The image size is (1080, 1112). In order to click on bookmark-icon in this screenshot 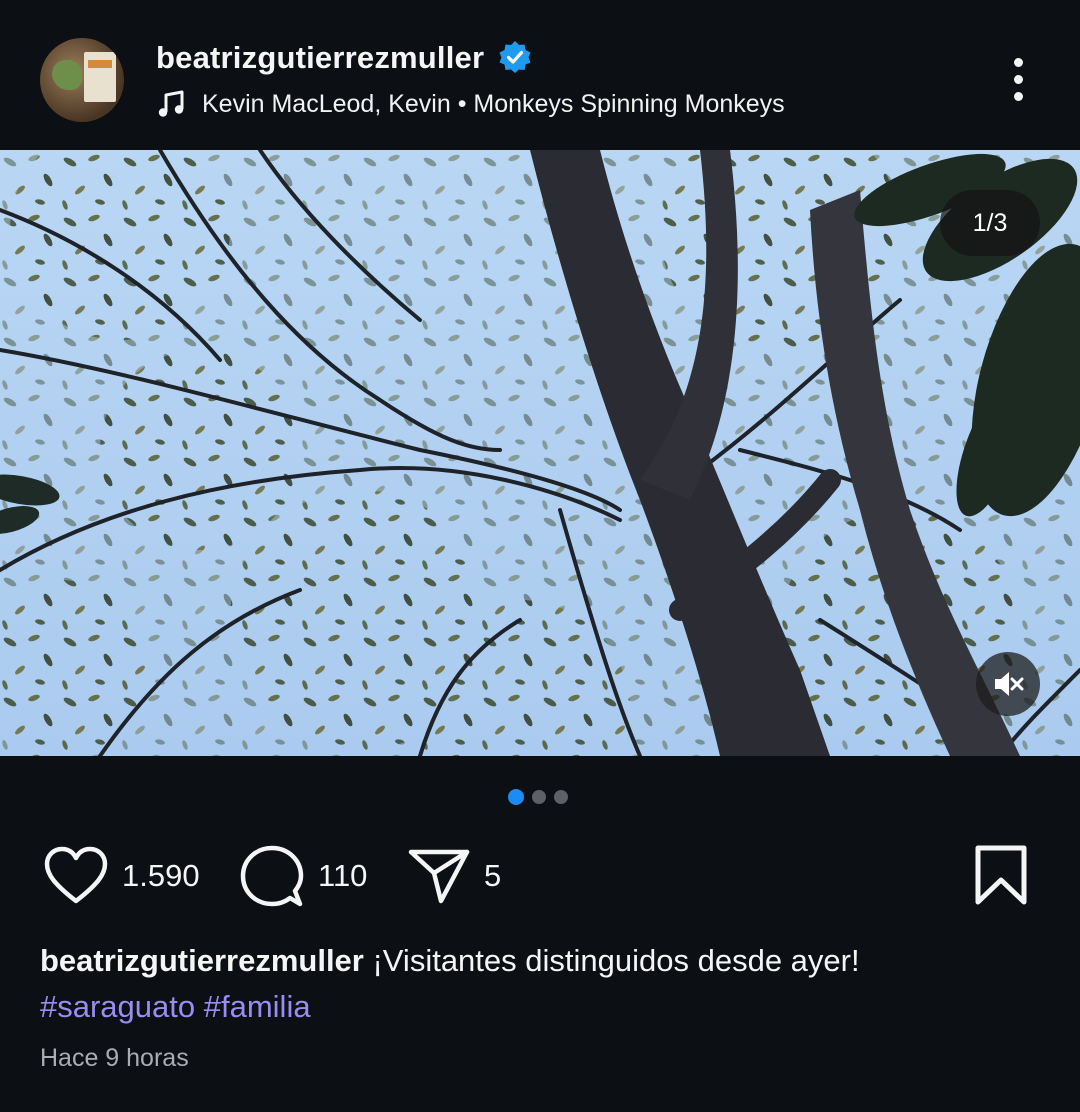, I will do `click(1001, 875)`.